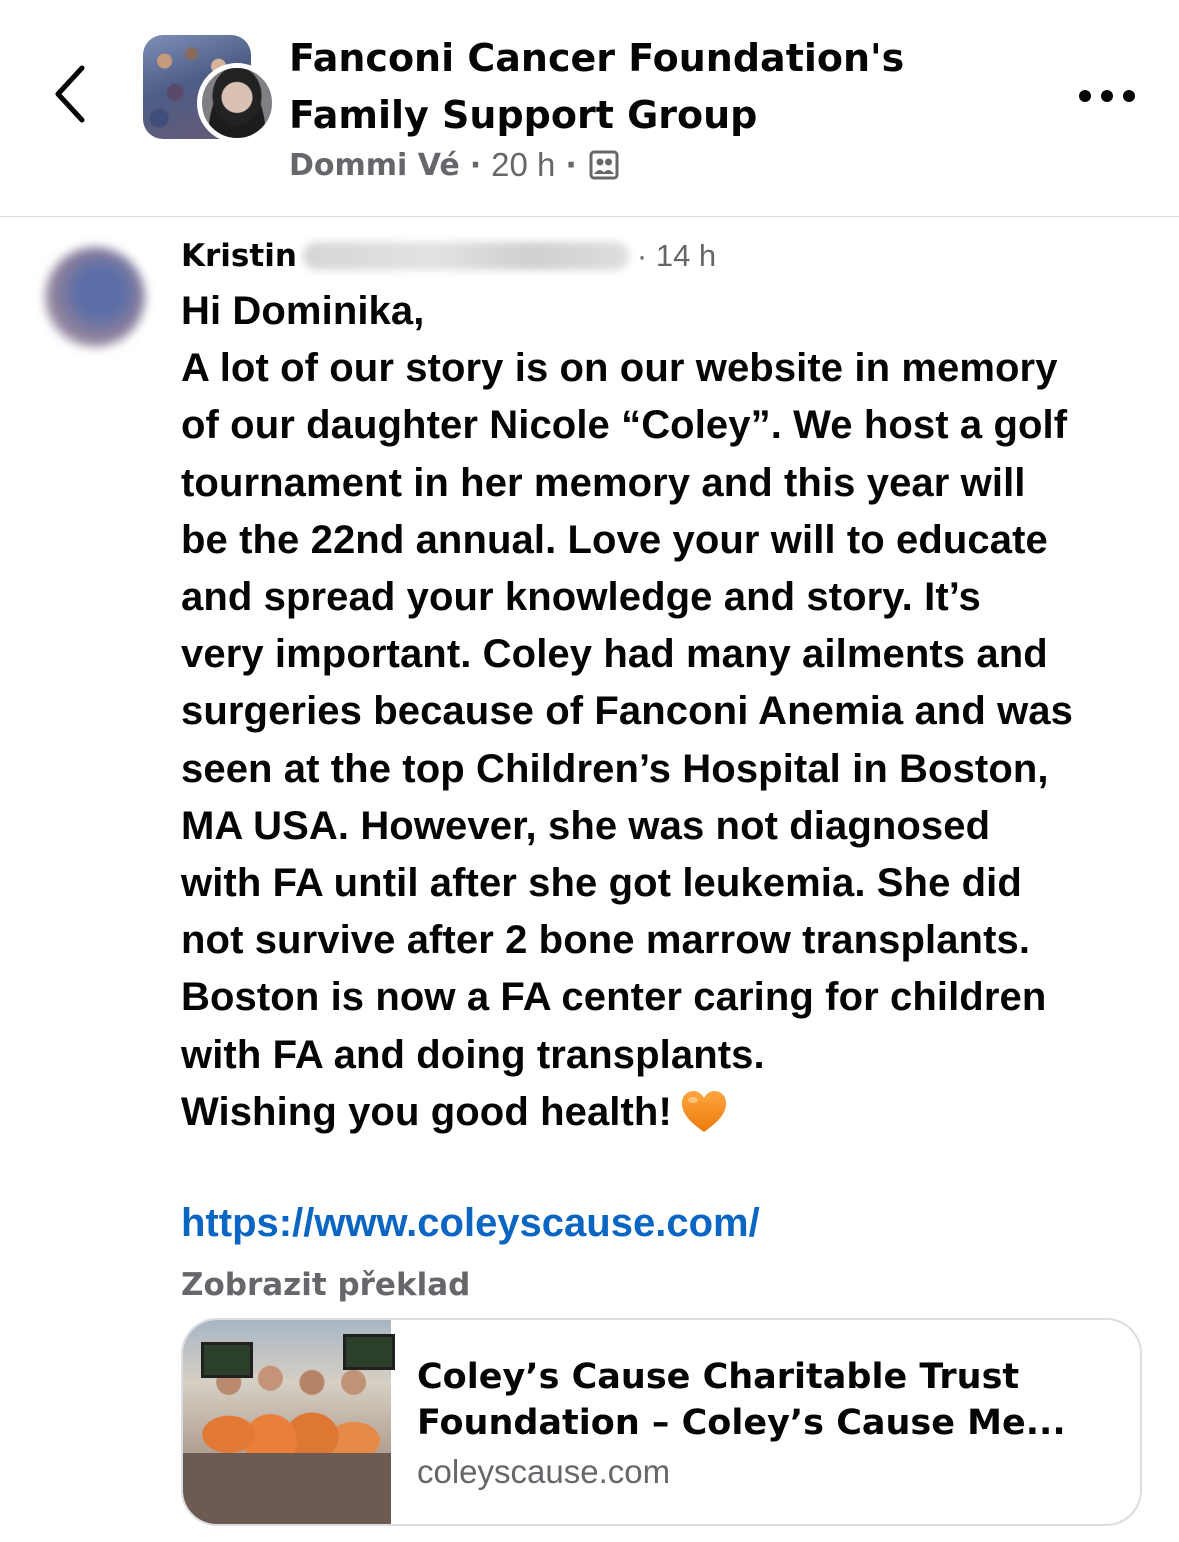 The height and width of the screenshot is (1542, 1179). Describe the element at coordinates (95, 297) in the screenshot. I see `commenter-avatar` at that location.